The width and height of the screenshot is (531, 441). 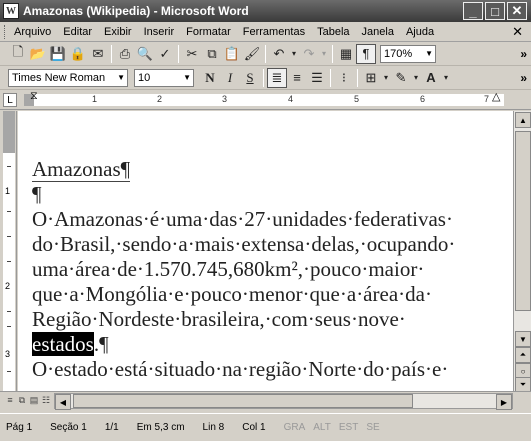 What do you see at coordinates (232, 54) in the screenshot?
I see `paste-icon: 📋` at bounding box center [232, 54].